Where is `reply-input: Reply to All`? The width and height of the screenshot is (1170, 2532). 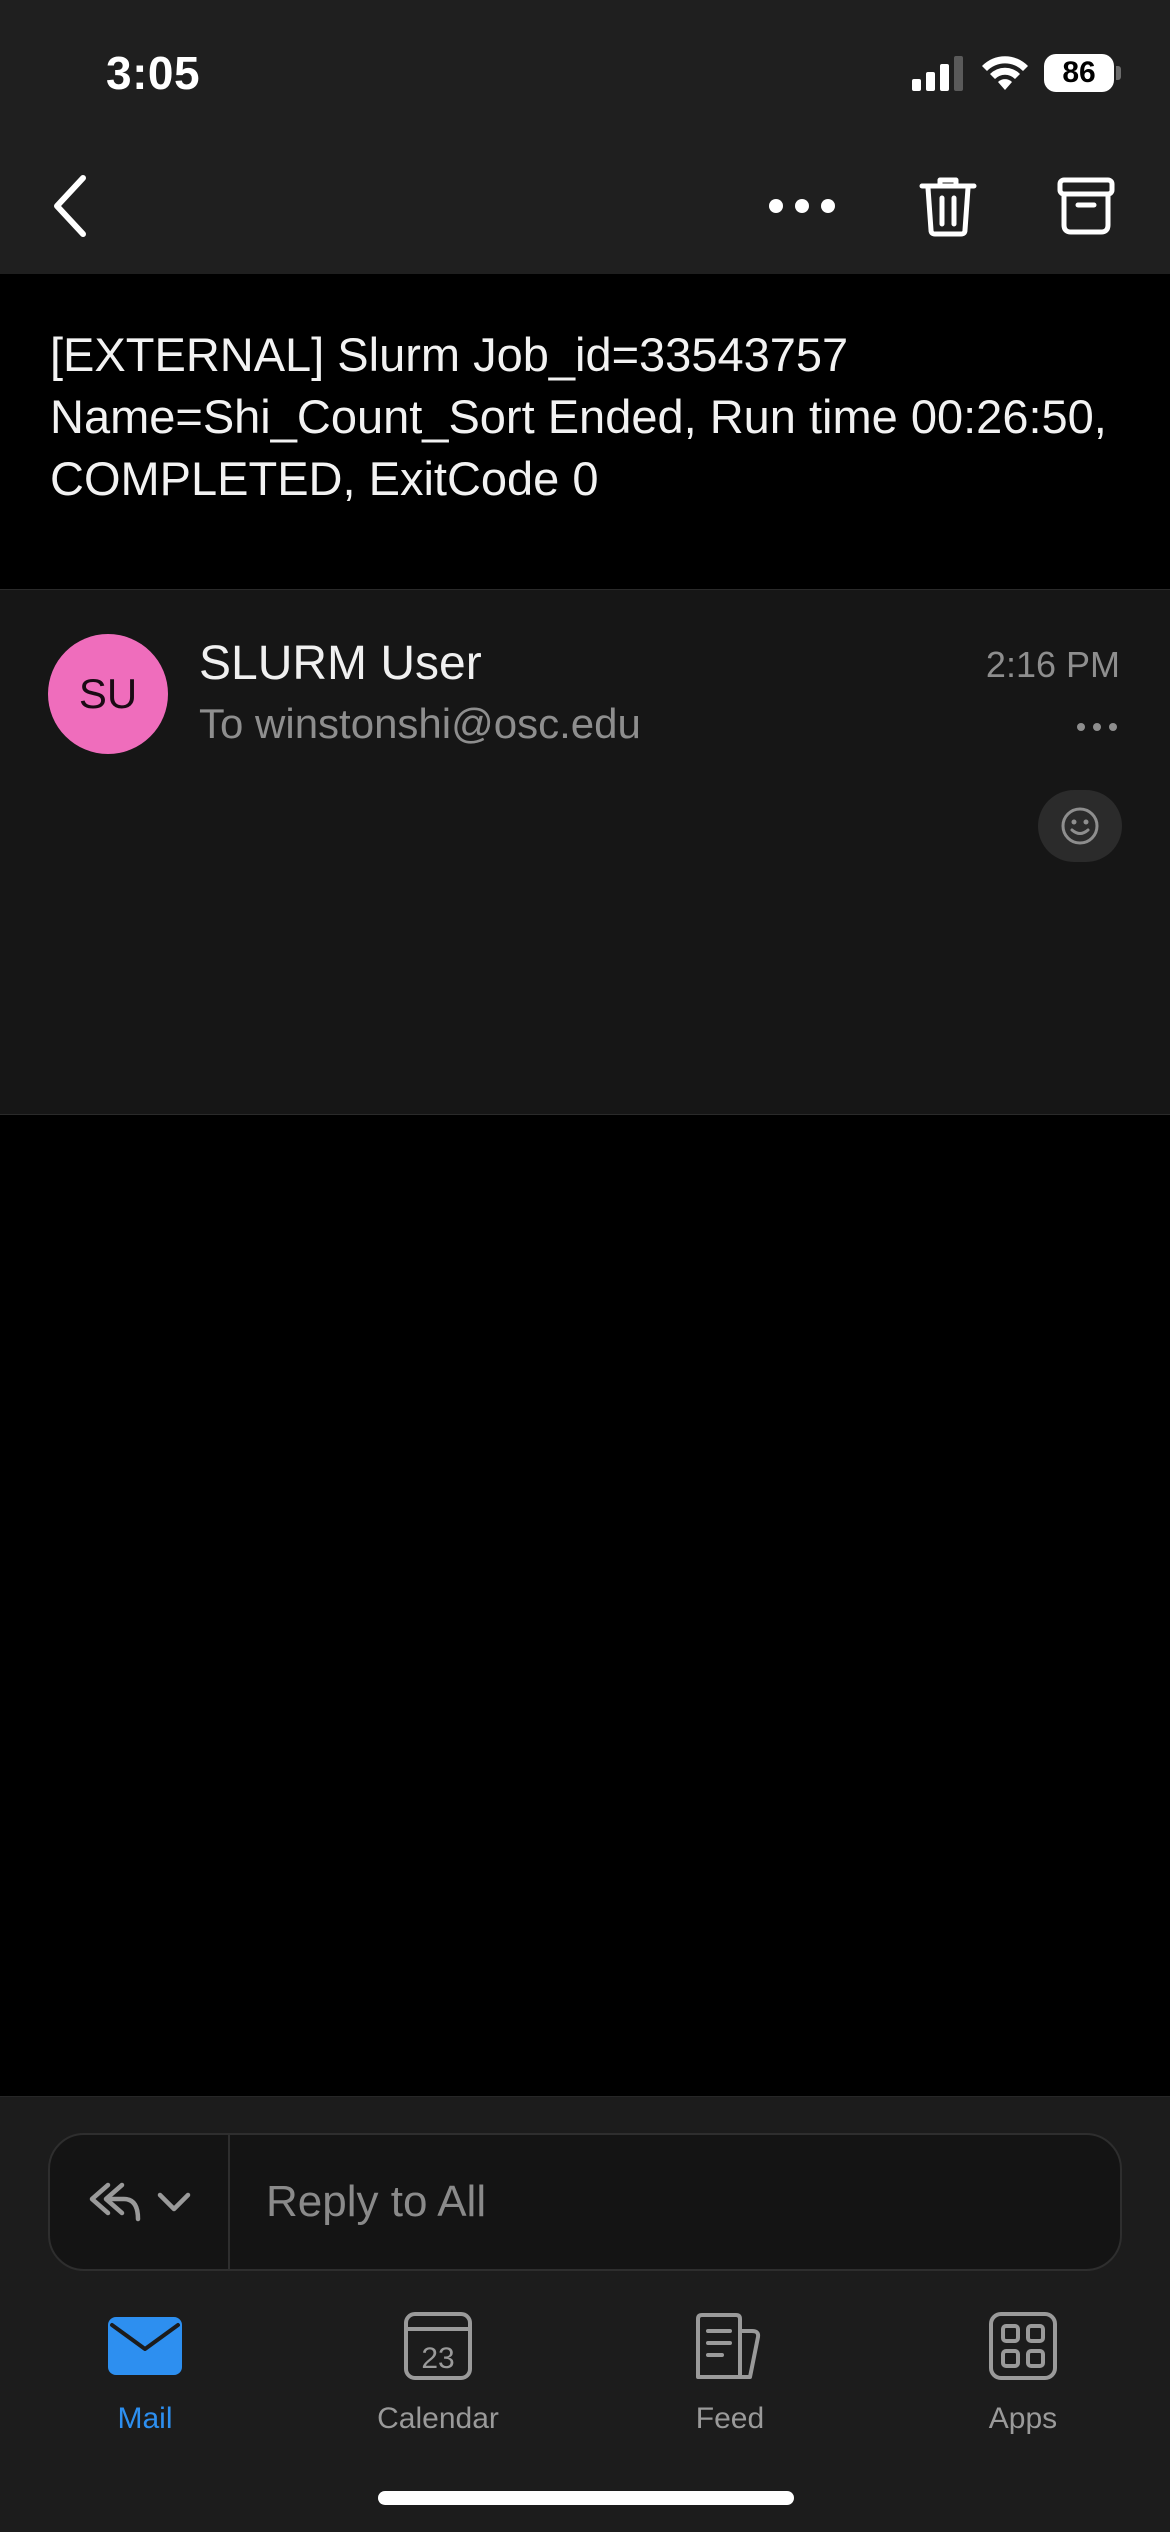 reply-input: Reply to All is located at coordinates (376, 2202).